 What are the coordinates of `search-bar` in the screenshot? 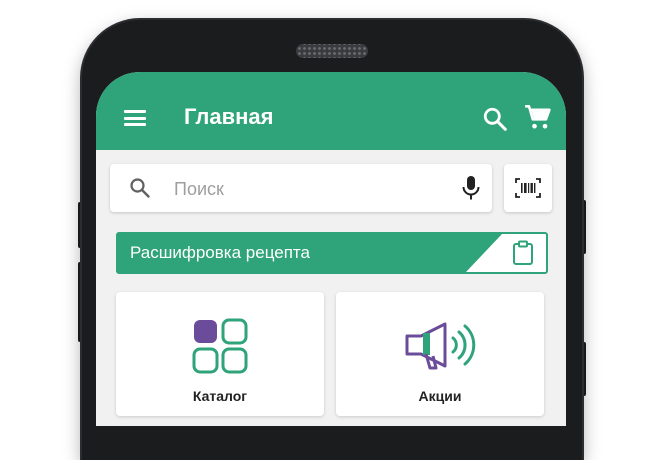 It's located at (301, 188).